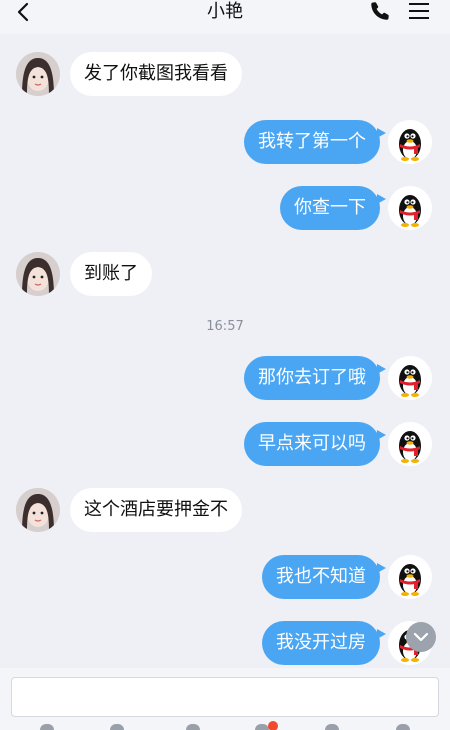  I want to click on message-row: 那你去订了哦, so click(225, 381).